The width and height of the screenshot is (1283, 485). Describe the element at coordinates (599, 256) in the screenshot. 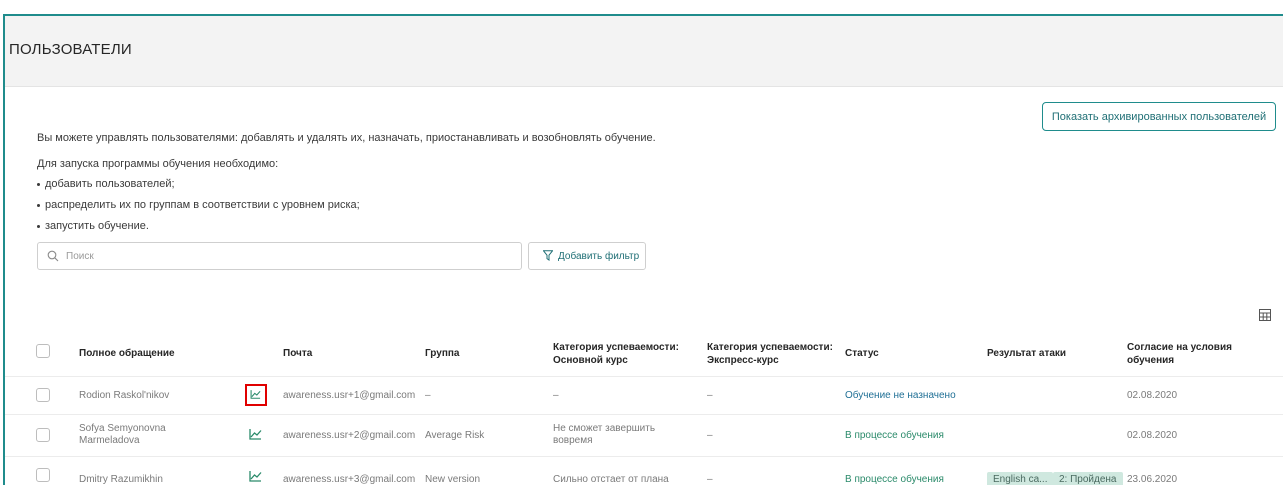

I see `add-filter-label: Добавить фильтр` at that location.